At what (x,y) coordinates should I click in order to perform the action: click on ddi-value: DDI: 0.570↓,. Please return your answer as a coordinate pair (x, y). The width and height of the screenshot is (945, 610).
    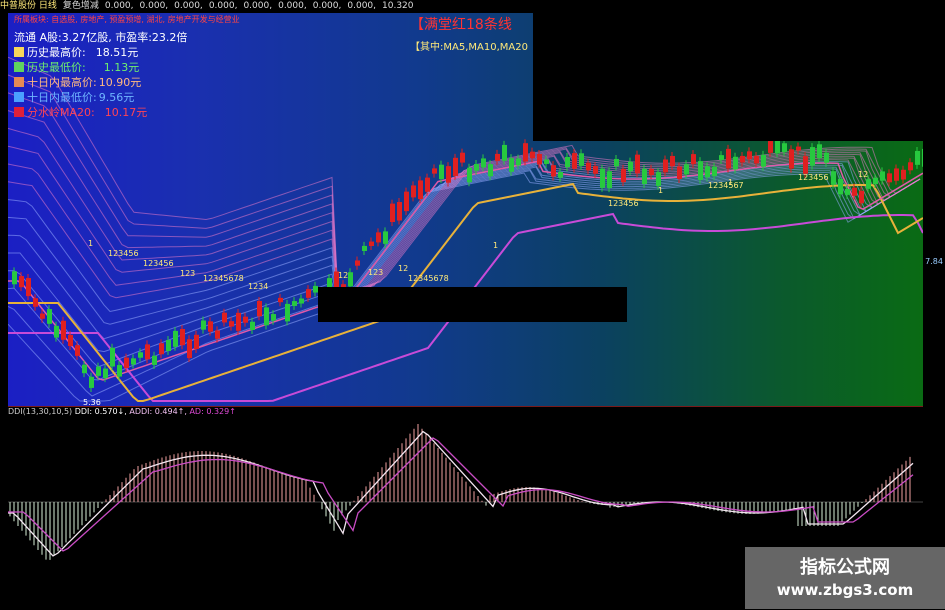
    Looking at the image, I should click on (100, 411).